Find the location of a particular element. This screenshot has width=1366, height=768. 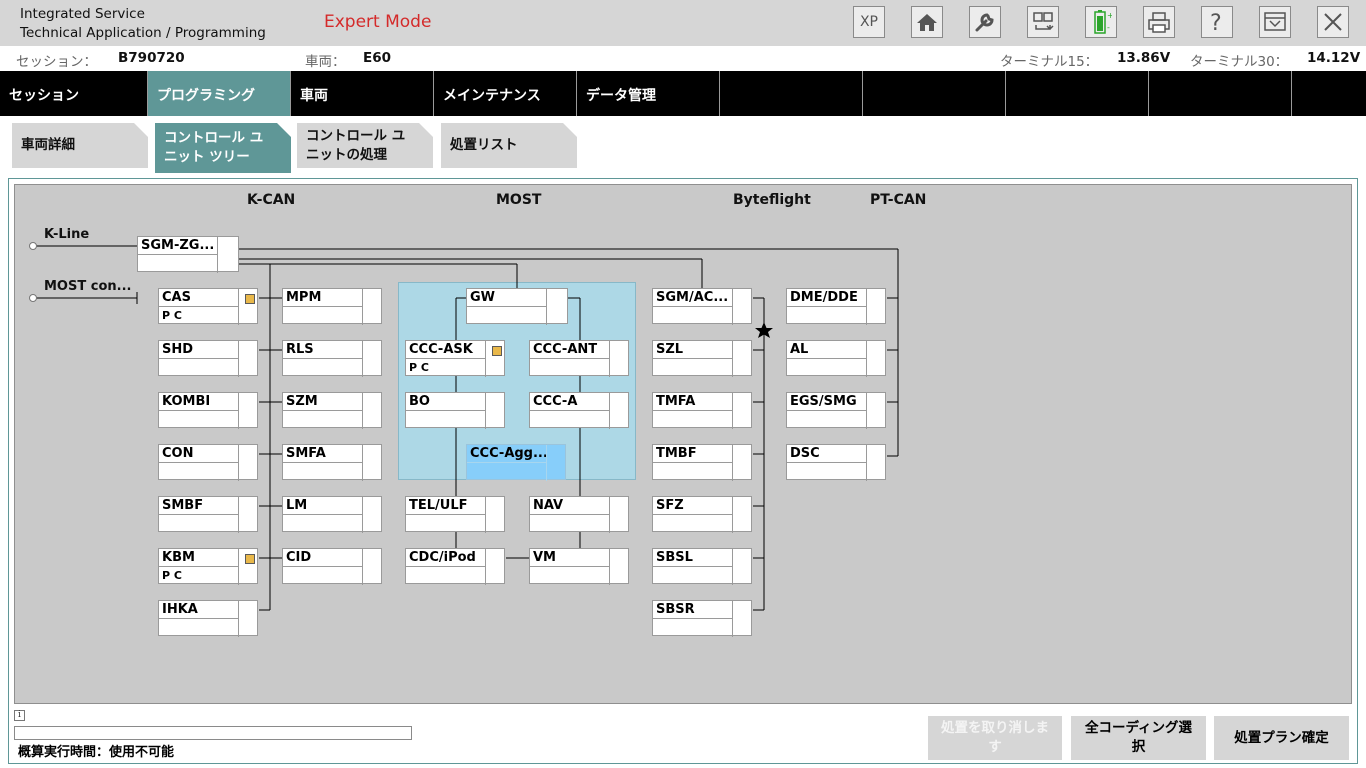

most-connector-icon is located at coordinates (33, 298).